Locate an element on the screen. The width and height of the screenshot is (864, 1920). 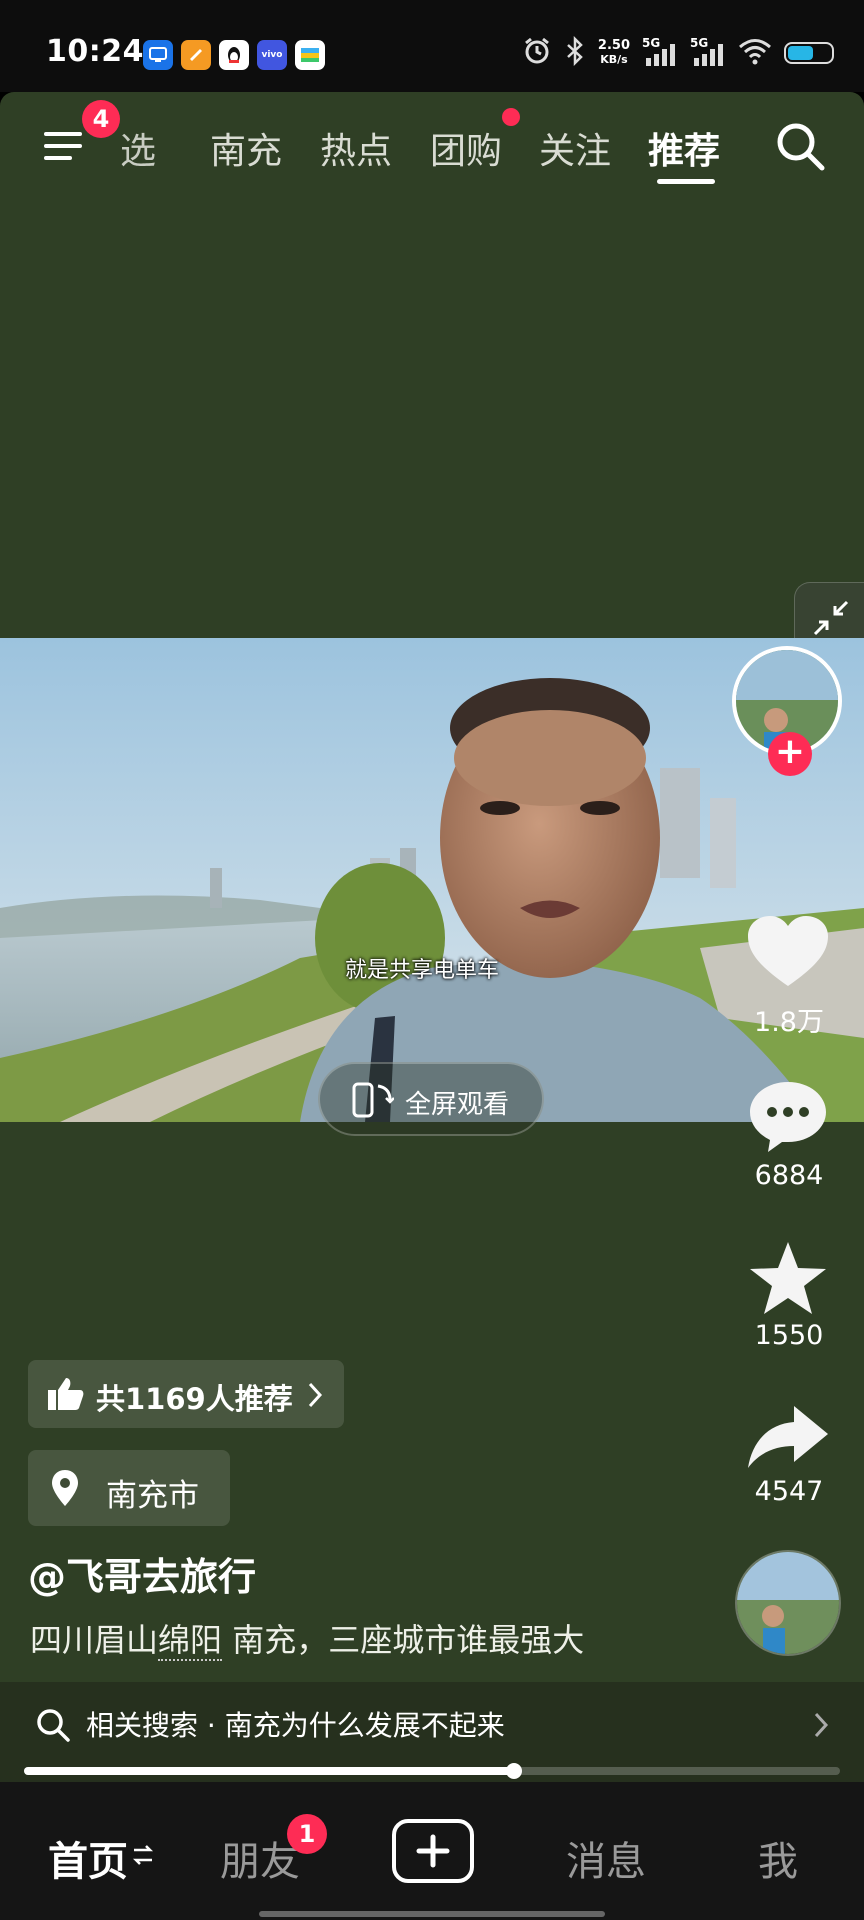
share-button is located at coordinates (788, 1439).